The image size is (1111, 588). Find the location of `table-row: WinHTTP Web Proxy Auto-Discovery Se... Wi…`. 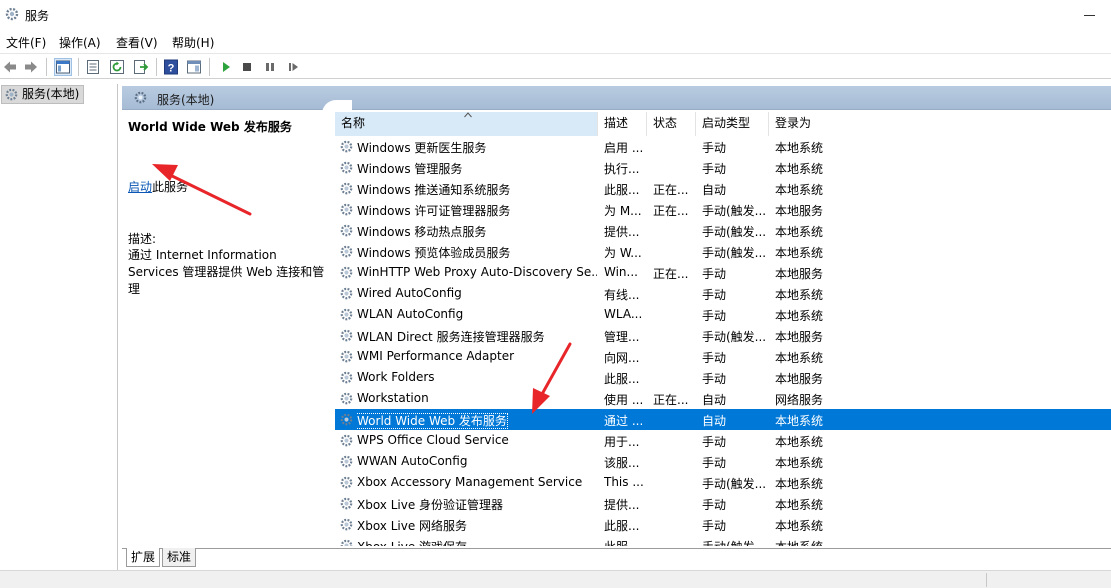

table-row: WinHTTP Web Proxy Auto-Discovery Se... Wi… is located at coordinates (723, 272).